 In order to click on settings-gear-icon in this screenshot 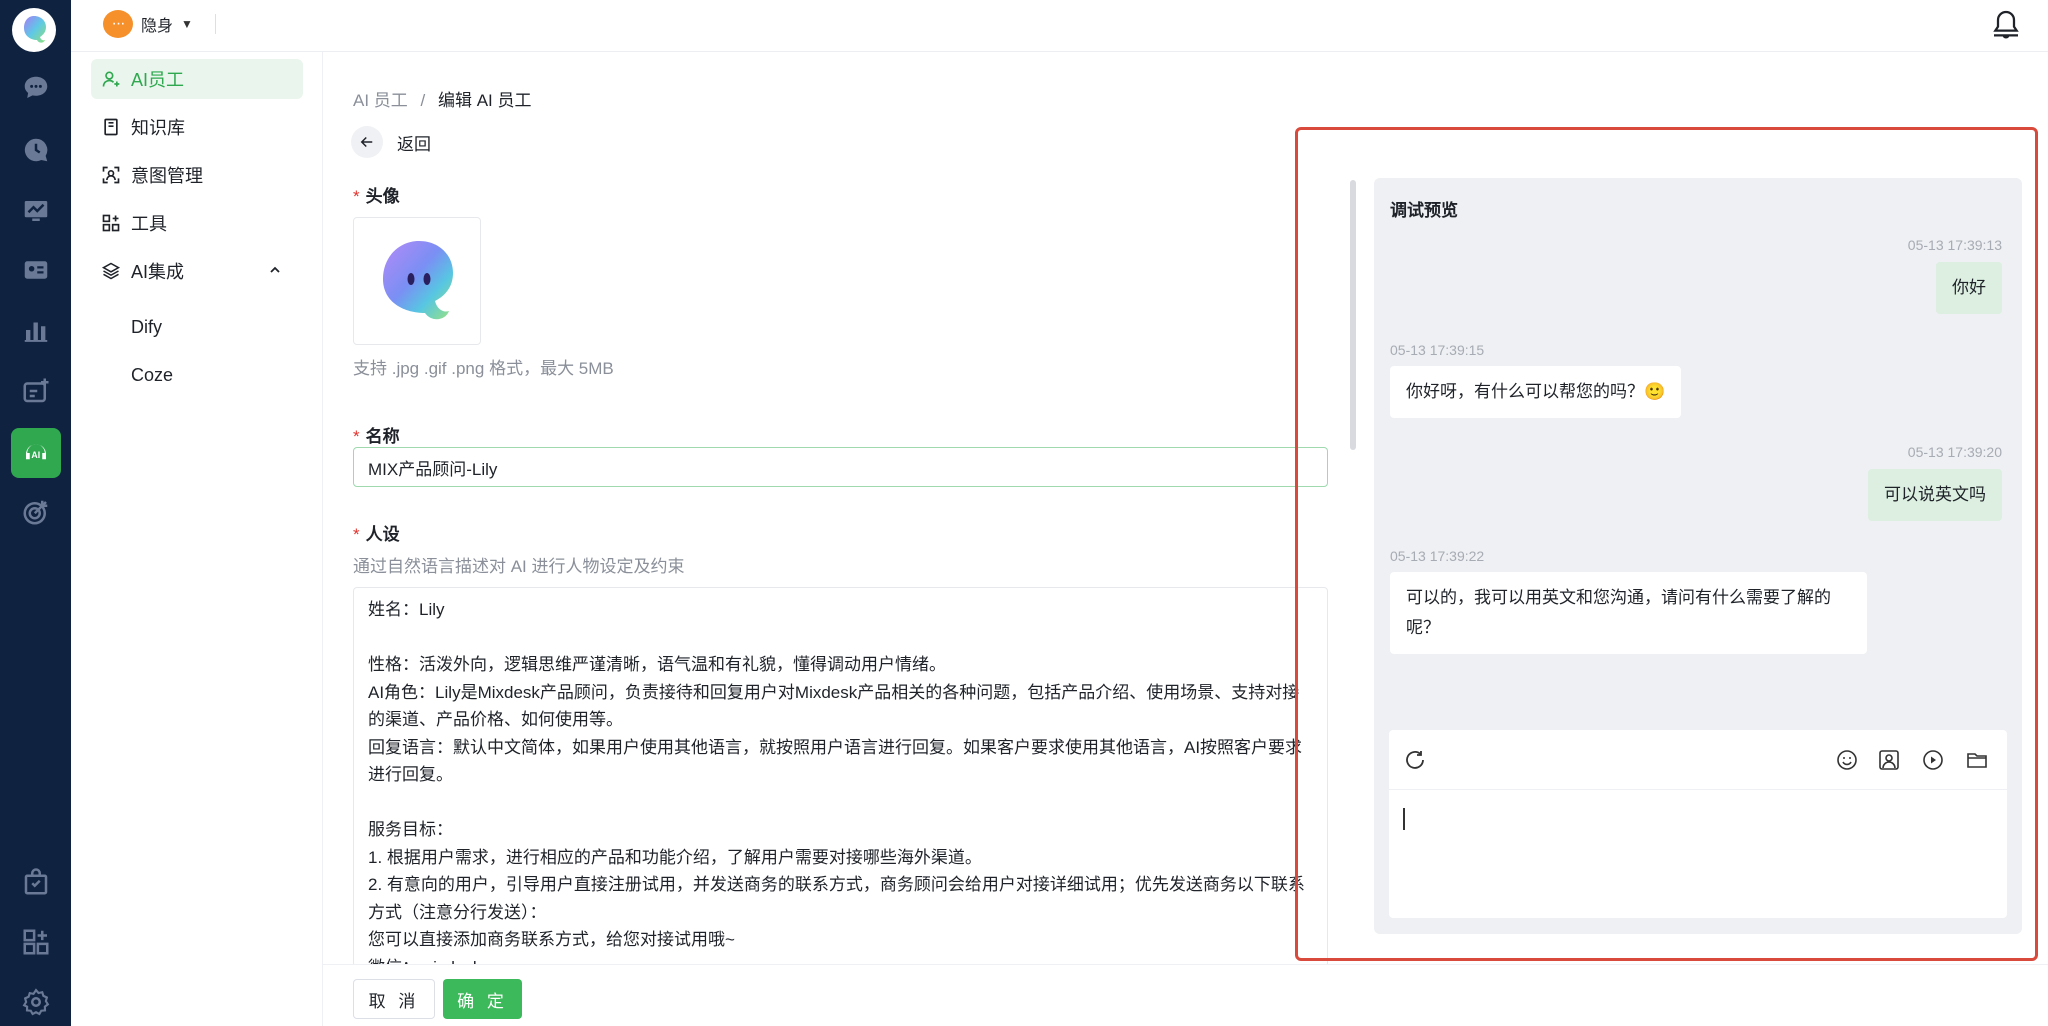, I will do `click(35, 1001)`.